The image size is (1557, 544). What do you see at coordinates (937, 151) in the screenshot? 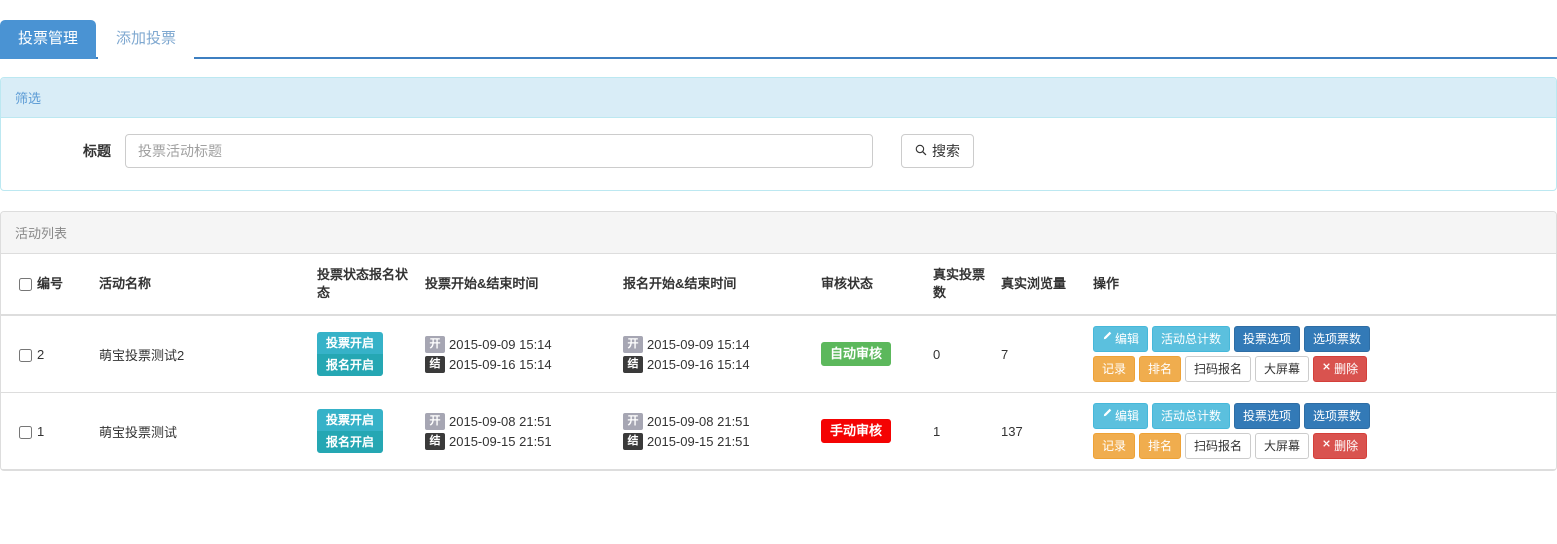
I see `search-button: 搜索` at bounding box center [937, 151].